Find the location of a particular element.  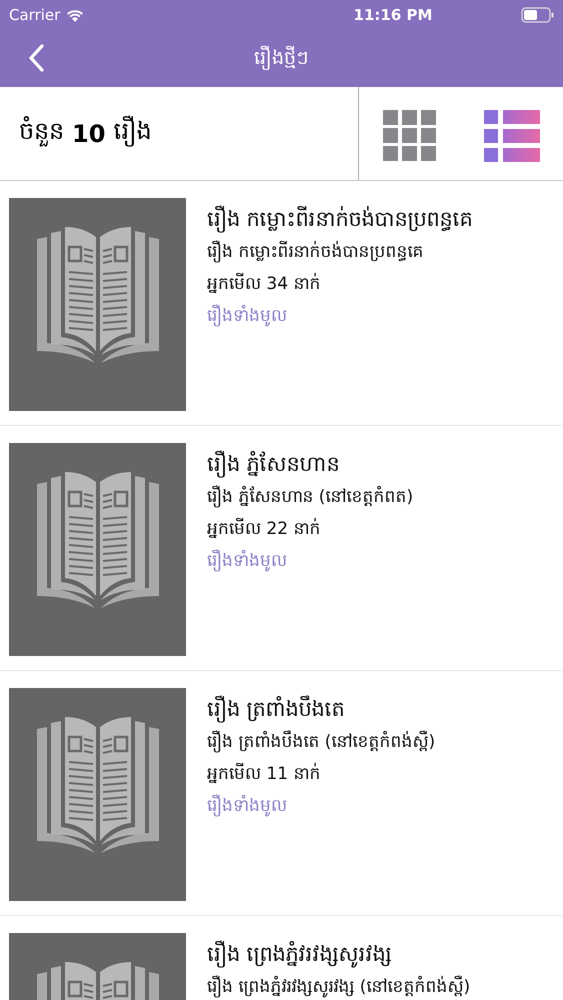

story-subtitle: រឿង ព្រេងភ្នំវរវង្សសូរវង្ស (នៅខេត្តកំពង់ស្ពឺ) is located at coordinates (338, 987).